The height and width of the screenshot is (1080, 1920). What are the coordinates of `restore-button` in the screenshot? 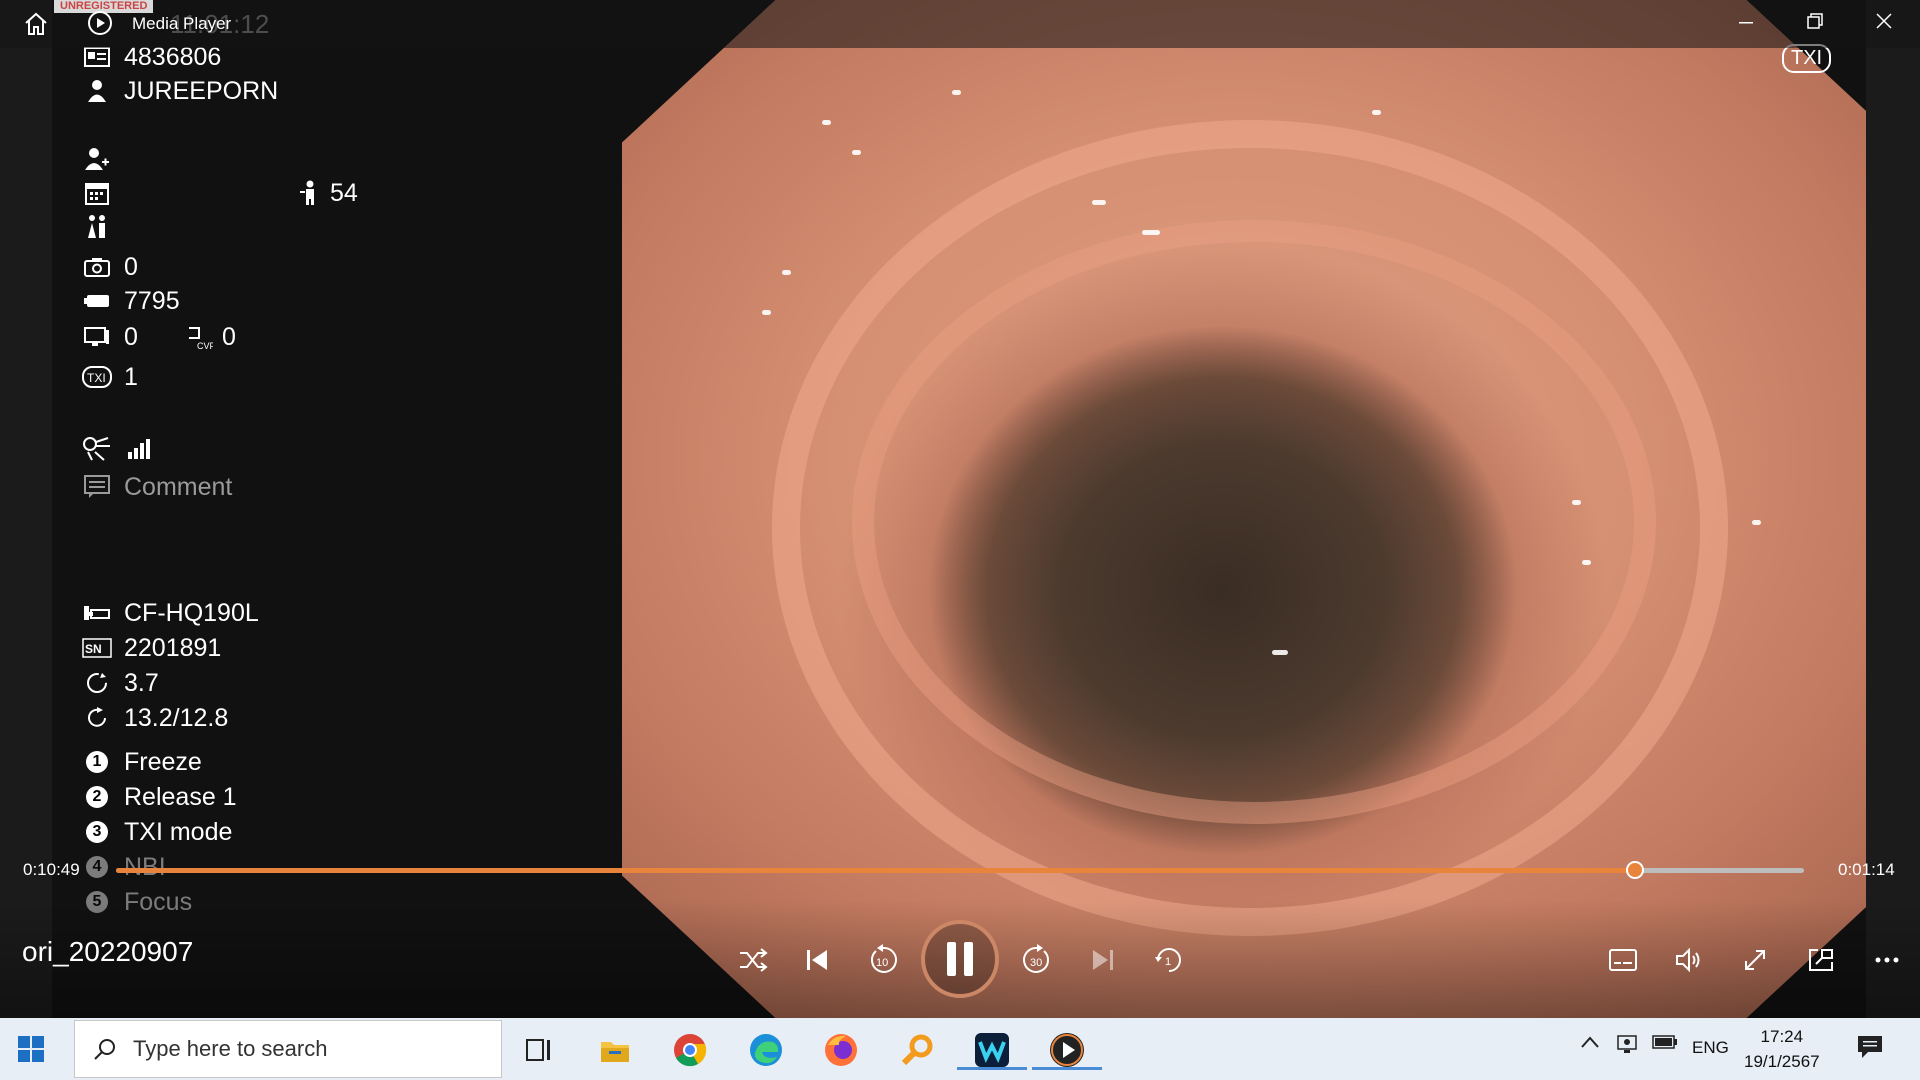 It's located at (1815, 24).